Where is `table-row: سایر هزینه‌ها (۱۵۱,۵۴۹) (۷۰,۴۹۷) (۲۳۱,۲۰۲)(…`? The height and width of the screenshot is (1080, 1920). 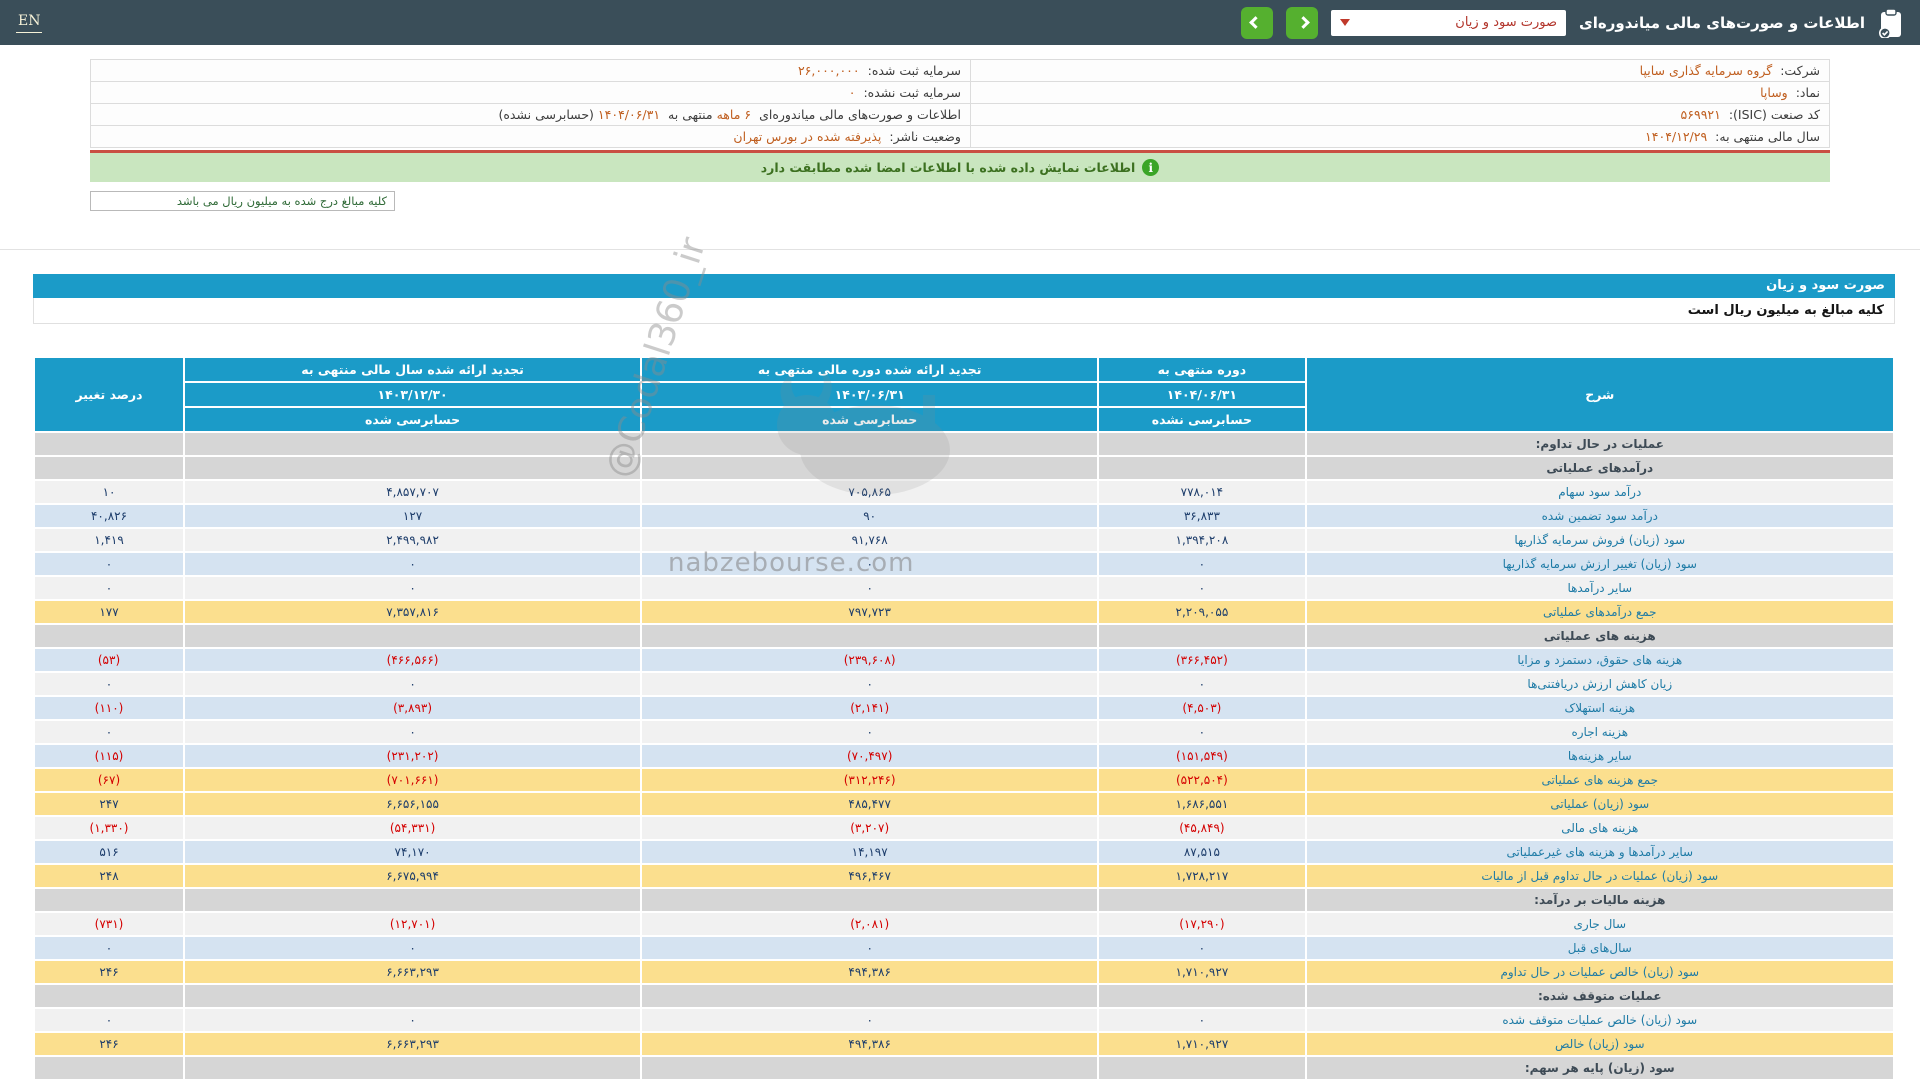
table-row: سایر هزینه‌ها (۱۵۱,۵۴۹) (۷۰,۴۹۷) (۲۳۱,۲۰۲)(… is located at coordinates (964, 756).